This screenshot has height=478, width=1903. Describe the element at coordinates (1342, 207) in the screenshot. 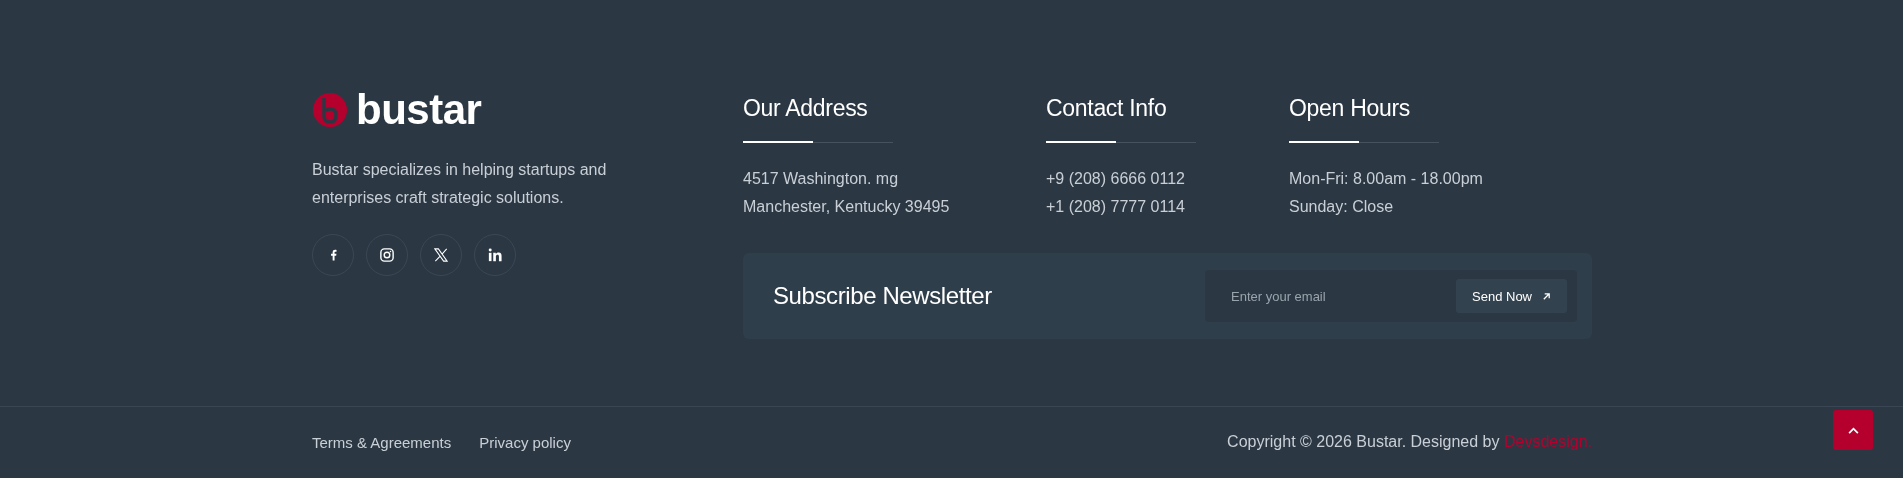

I see `info-line: Sunday: Close` at that location.